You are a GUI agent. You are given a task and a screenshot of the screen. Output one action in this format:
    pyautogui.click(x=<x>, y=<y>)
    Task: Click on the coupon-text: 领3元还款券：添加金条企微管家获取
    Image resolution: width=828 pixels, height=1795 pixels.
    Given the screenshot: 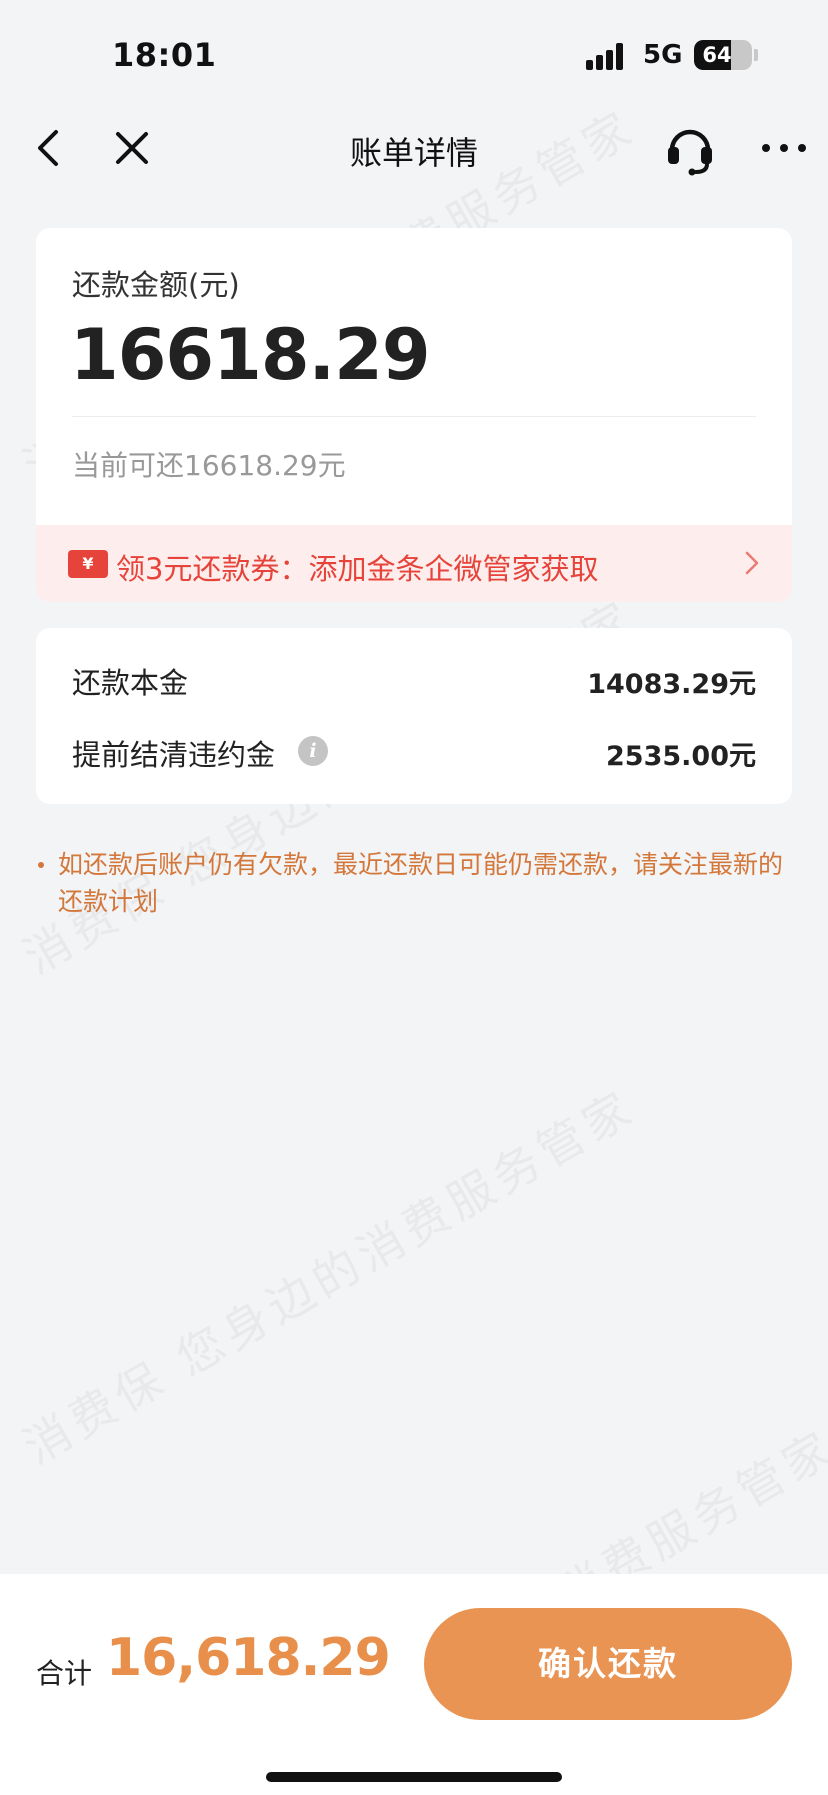 What is the action you would take?
    pyautogui.click(x=357, y=569)
    